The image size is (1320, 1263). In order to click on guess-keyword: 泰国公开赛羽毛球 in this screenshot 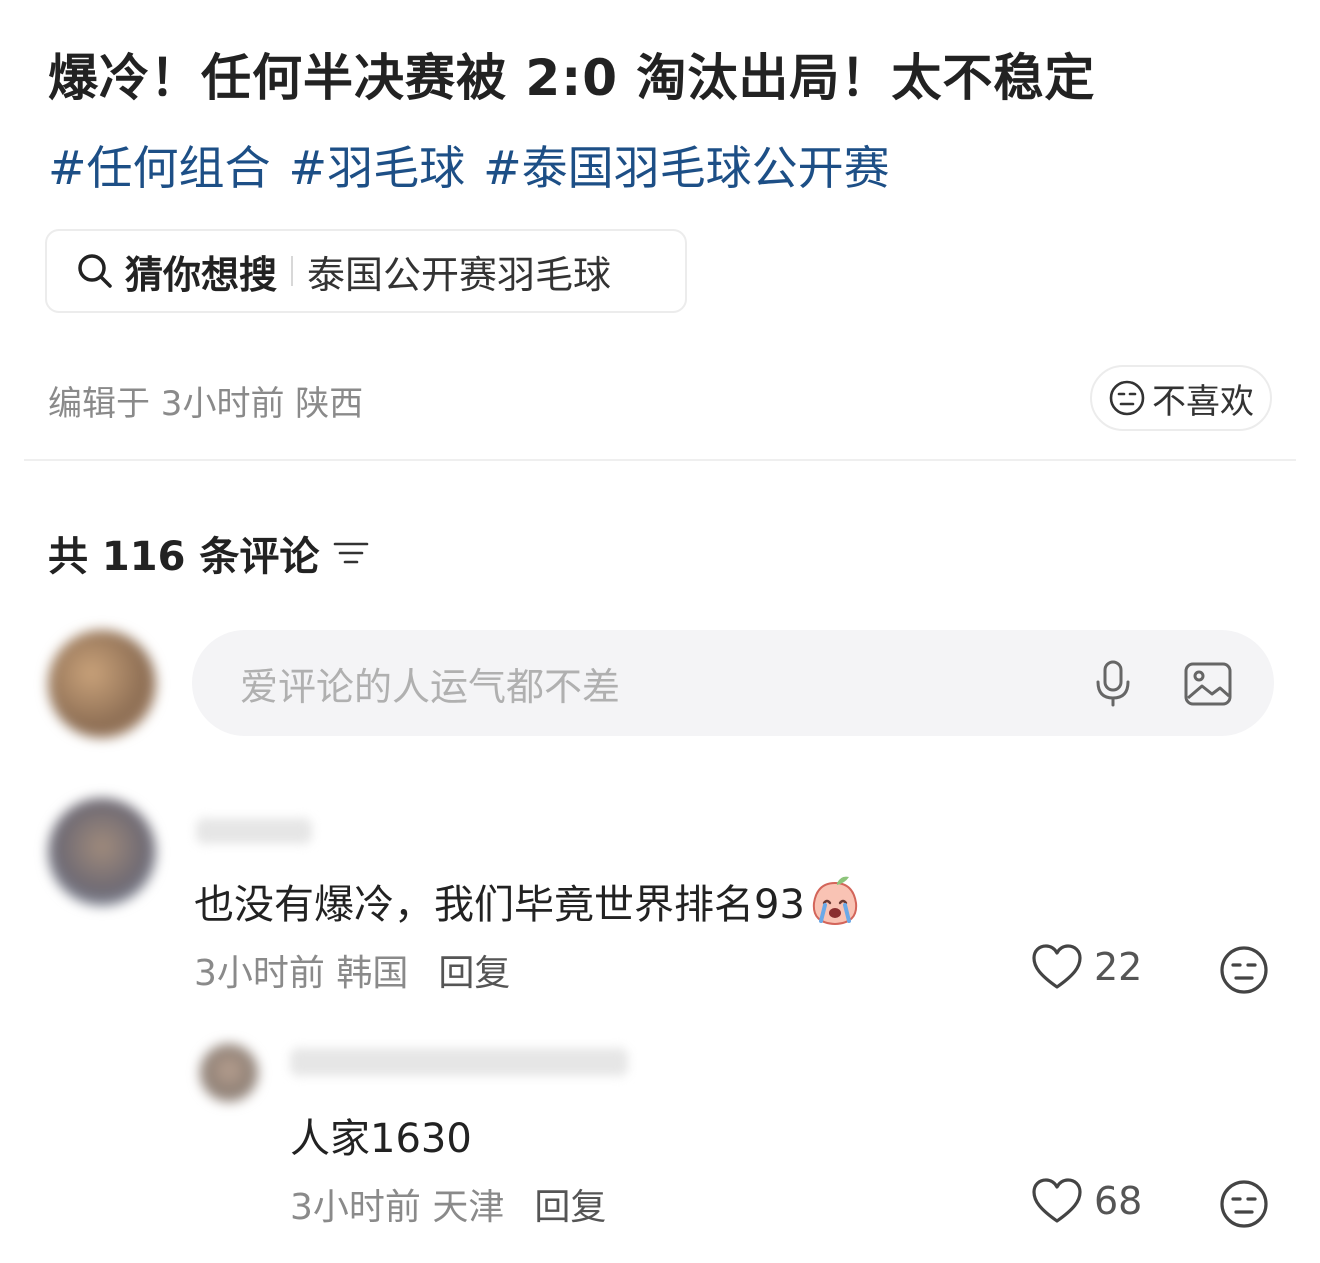, I will do `click(459, 274)`.